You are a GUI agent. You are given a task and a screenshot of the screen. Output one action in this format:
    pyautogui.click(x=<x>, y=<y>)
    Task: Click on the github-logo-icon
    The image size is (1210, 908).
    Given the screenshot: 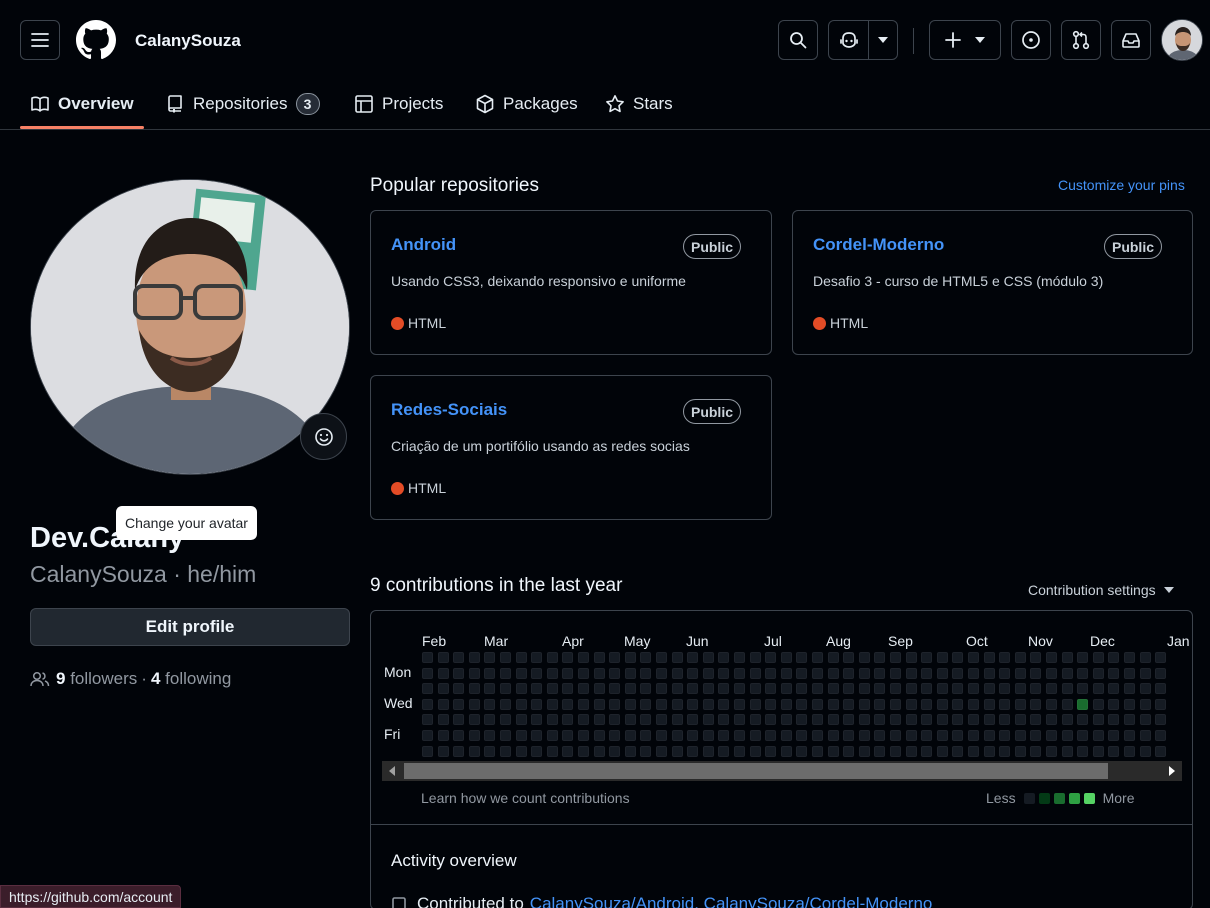 What is the action you would take?
    pyautogui.click(x=96, y=40)
    